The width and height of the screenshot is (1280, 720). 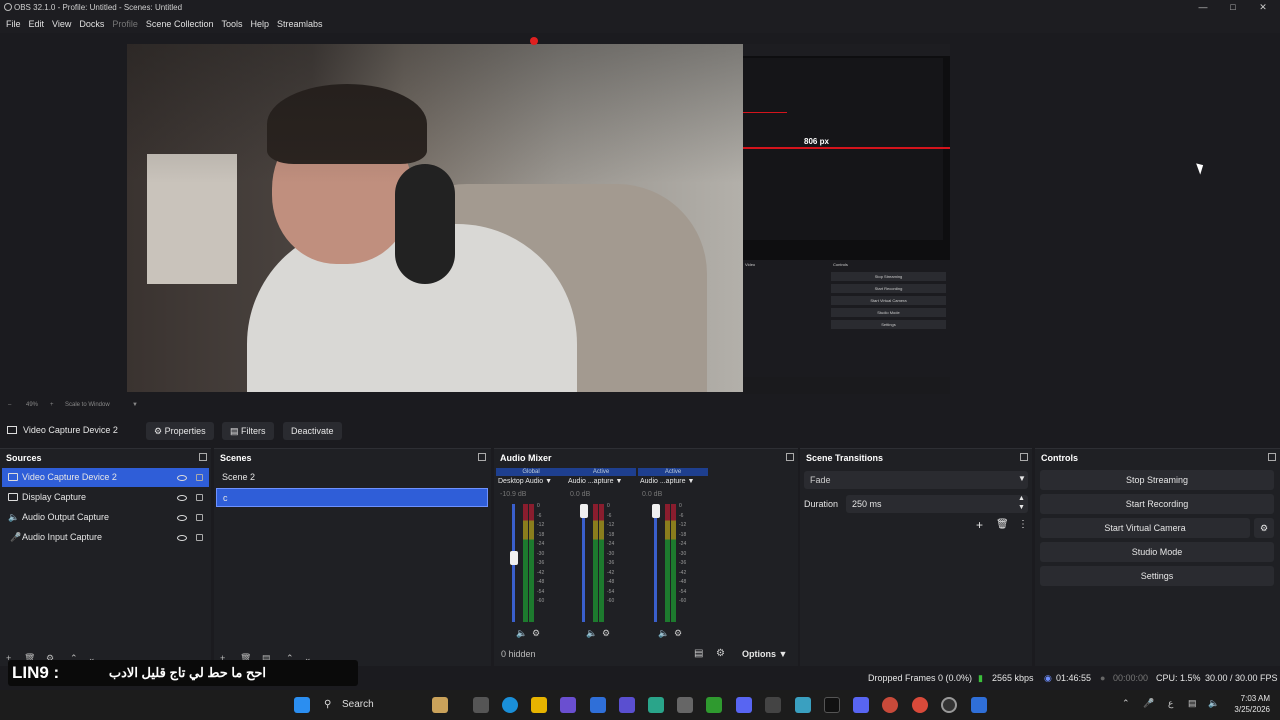 I want to click on store-icon, so click(x=598, y=705).